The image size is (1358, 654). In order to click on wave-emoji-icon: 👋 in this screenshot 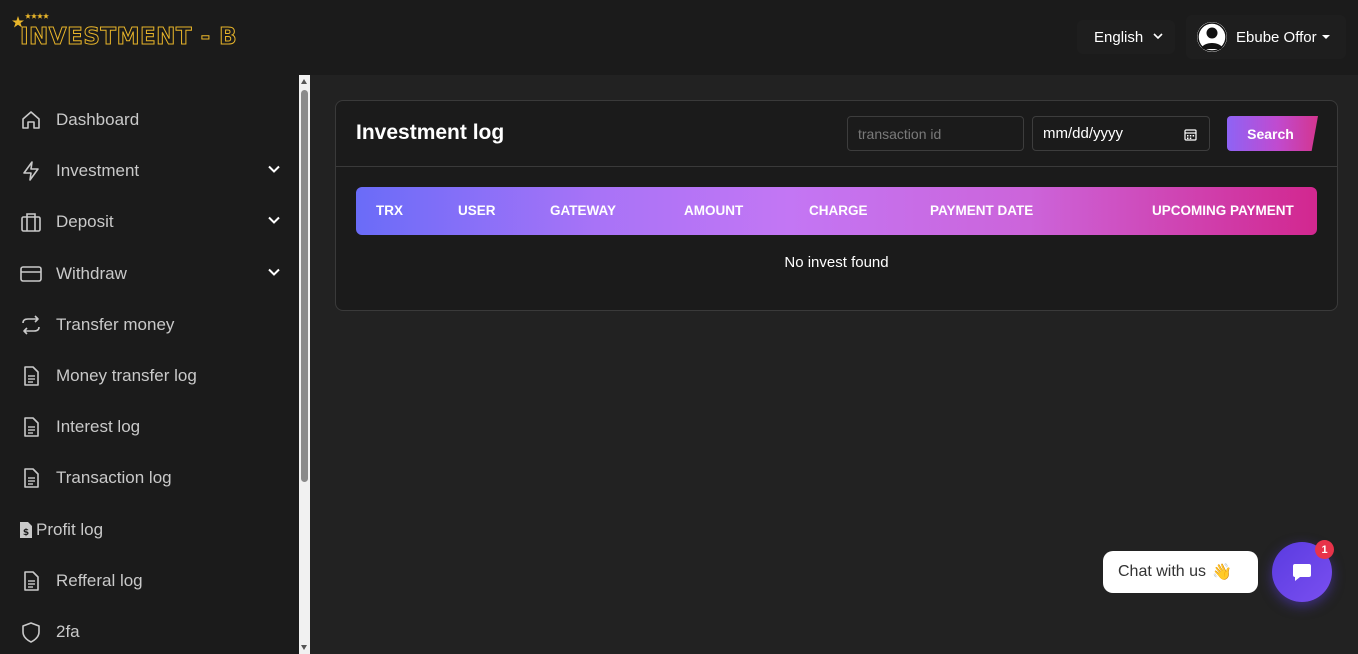, I will do `click(1222, 572)`.